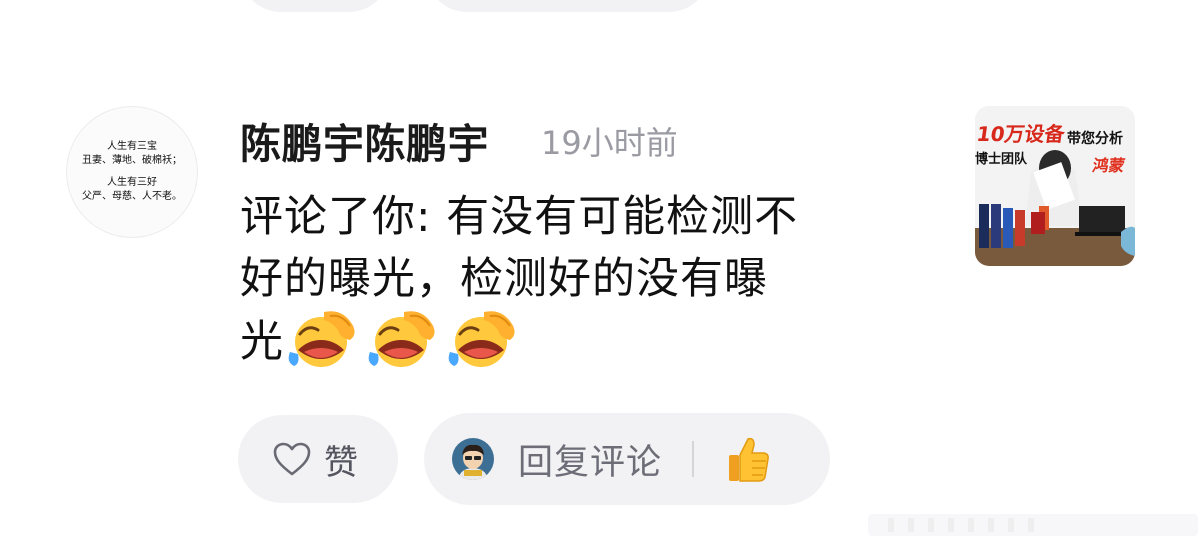  What do you see at coordinates (132, 172) in the screenshot?
I see `avatar: 人生有三宝 丑妻、薄地、破棉袄； 人生有三好 父严、母慈、人不老。` at bounding box center [132, 172].